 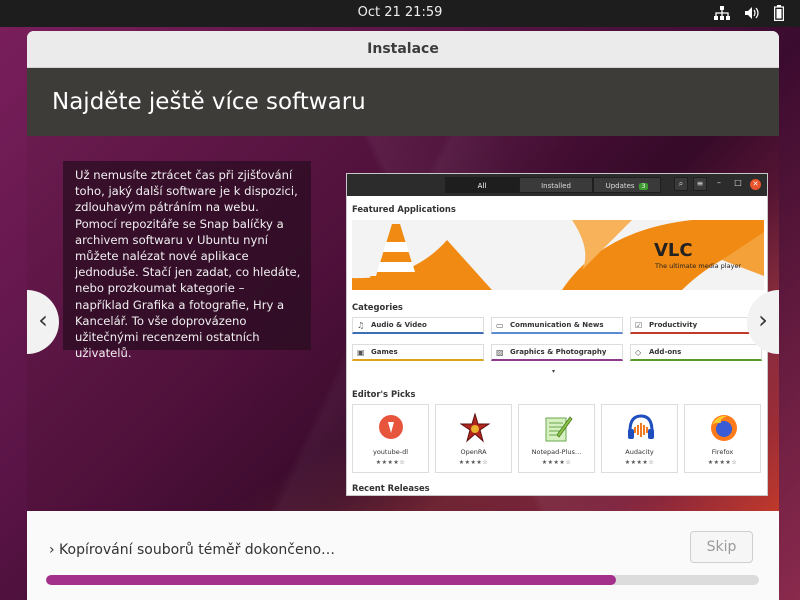 I want to click on music-note-icon: ♫, so click(x=361, y=325).